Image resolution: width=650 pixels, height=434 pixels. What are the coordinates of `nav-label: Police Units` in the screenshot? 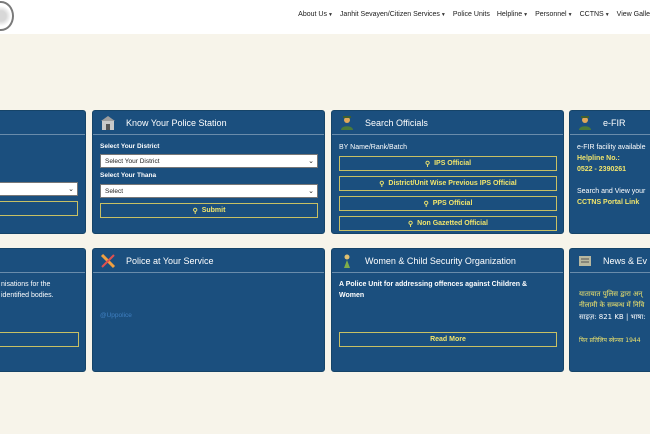 It's located at (471, 14).